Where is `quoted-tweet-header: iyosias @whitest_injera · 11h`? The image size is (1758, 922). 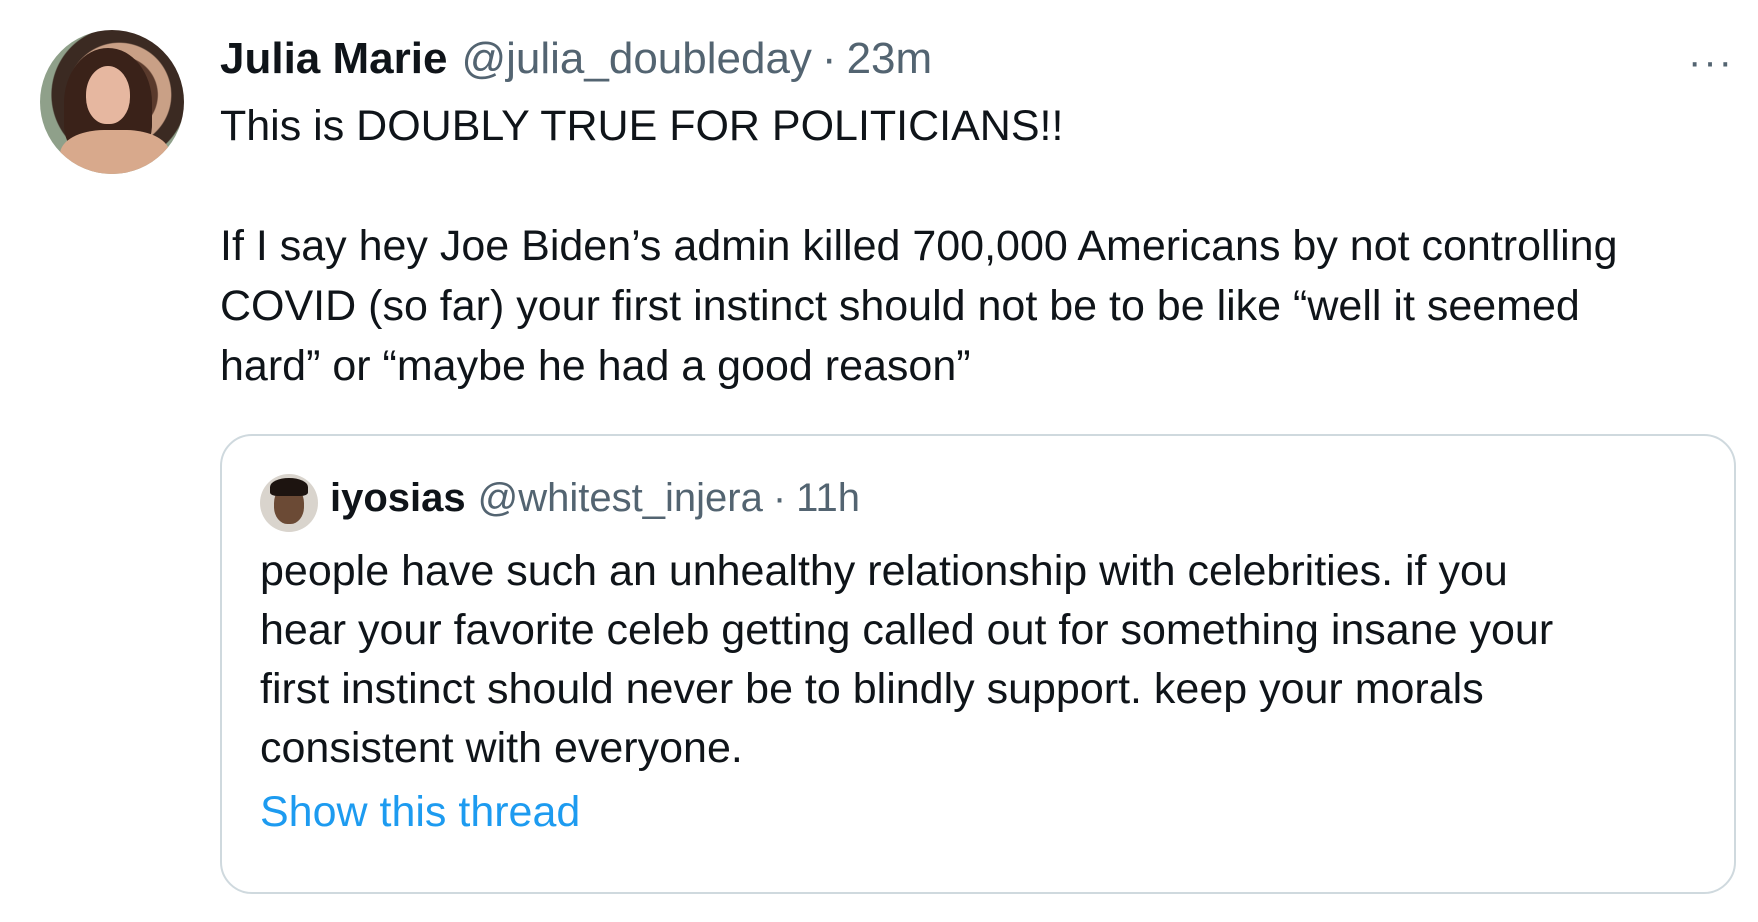 quoted-tweet-header: iyosias @whitest_injera · 11h is located at coordinates (595, 498).